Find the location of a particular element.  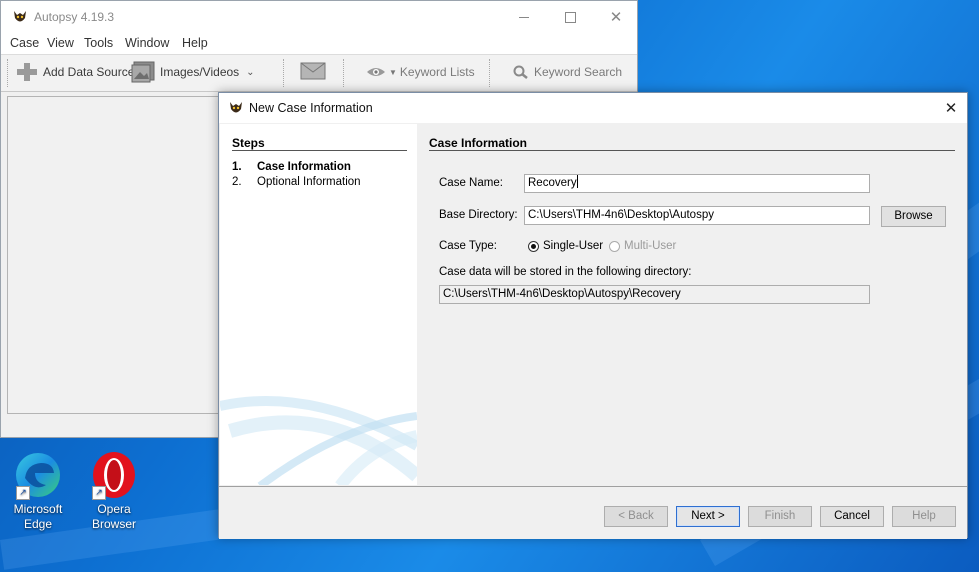

step-case-information: 1. Case Information is located at coordinates (291, 167).